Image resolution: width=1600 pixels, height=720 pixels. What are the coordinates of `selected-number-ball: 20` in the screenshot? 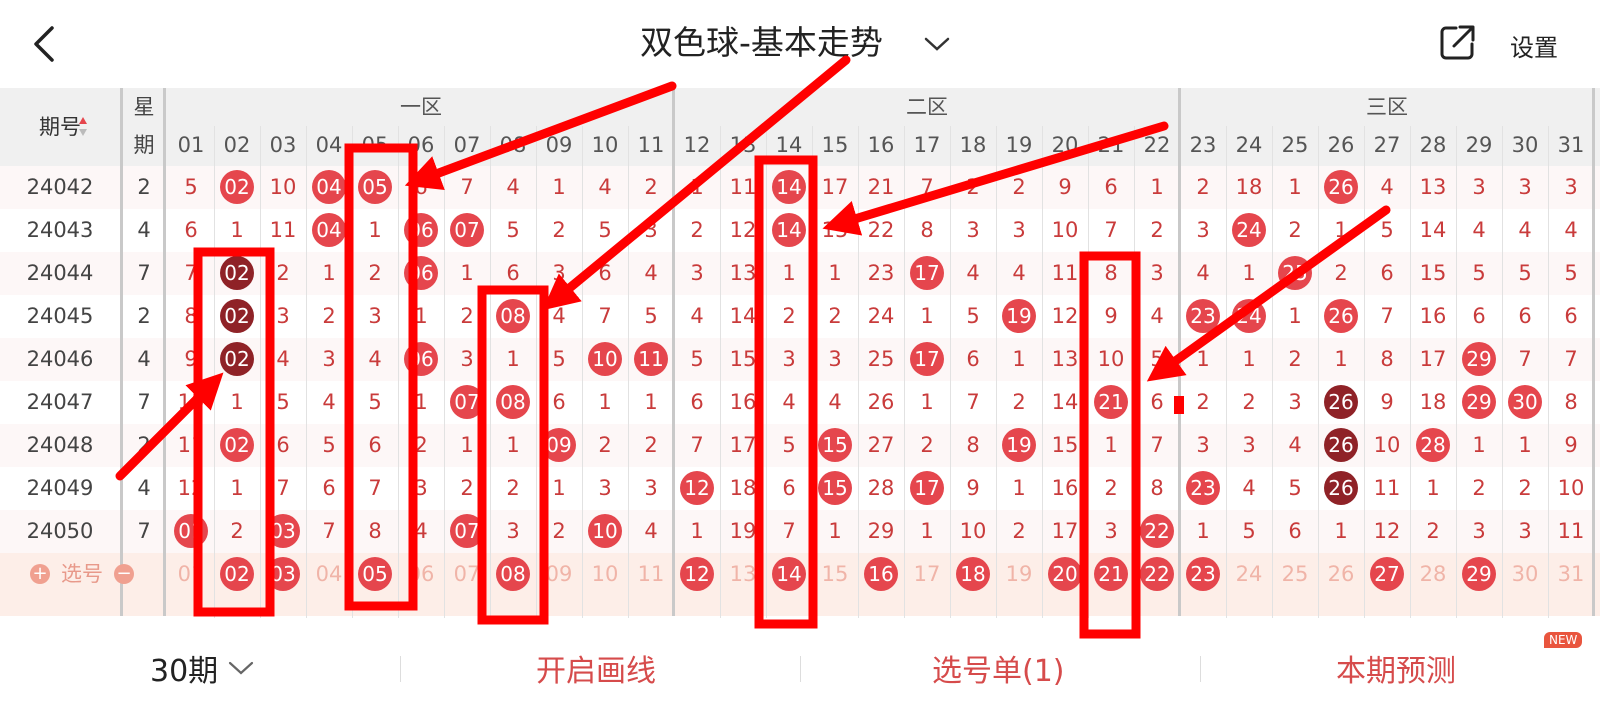 It's located at (1065, 574).